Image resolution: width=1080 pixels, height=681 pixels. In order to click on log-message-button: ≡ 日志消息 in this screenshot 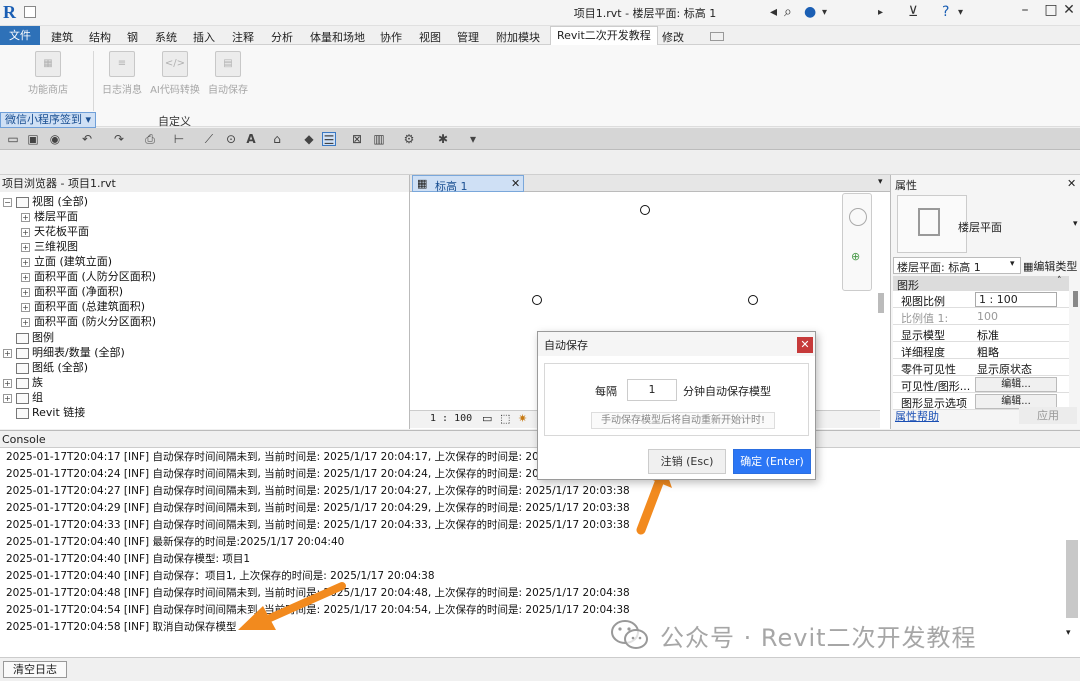, I will do `click(122, 73)`.